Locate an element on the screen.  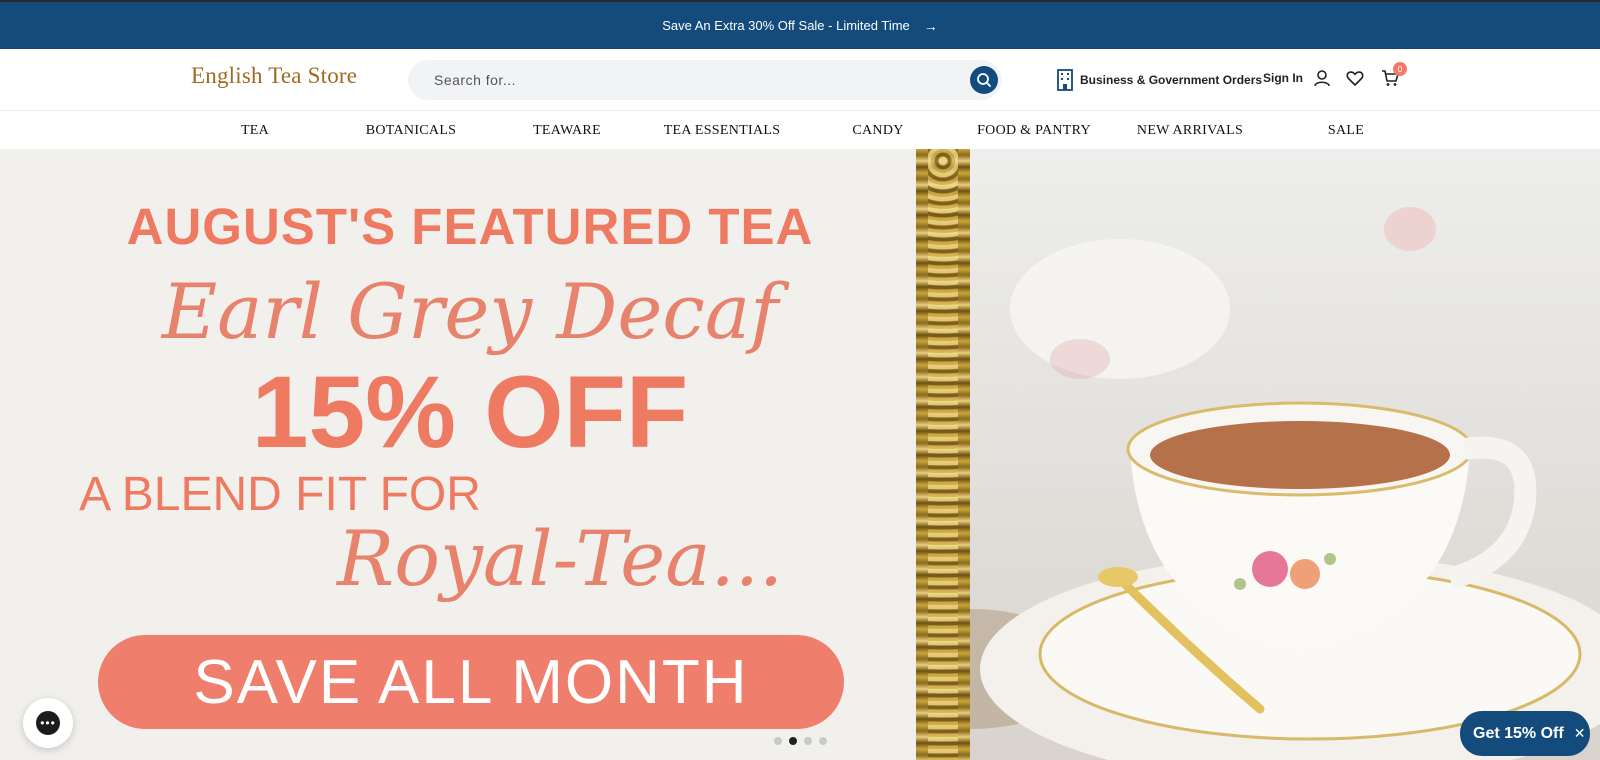
search-input is located at coordinates (684, 80).